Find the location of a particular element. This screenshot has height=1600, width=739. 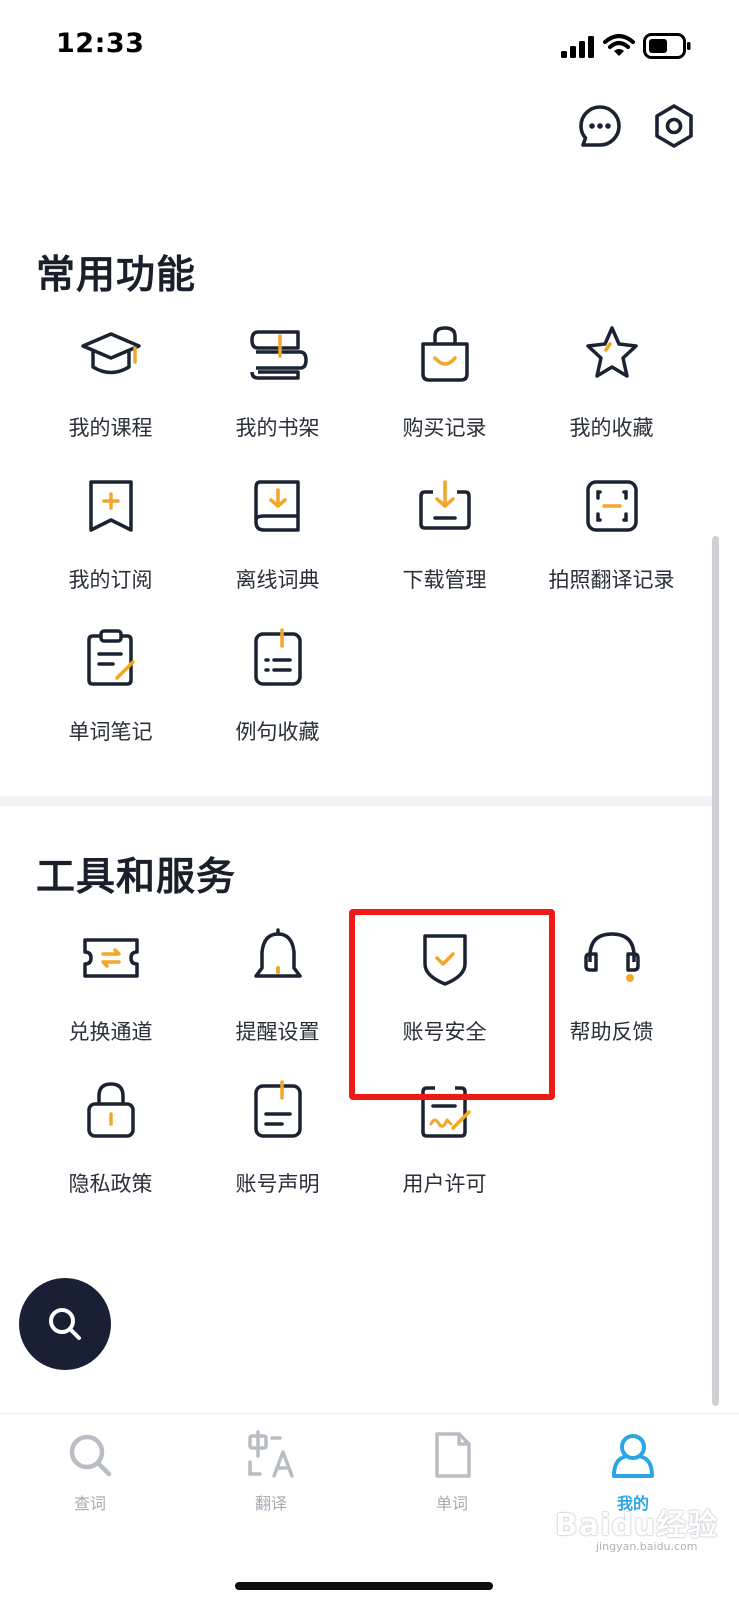

grid-item-label: 我的订阅 is located at coordinates (110, 580).